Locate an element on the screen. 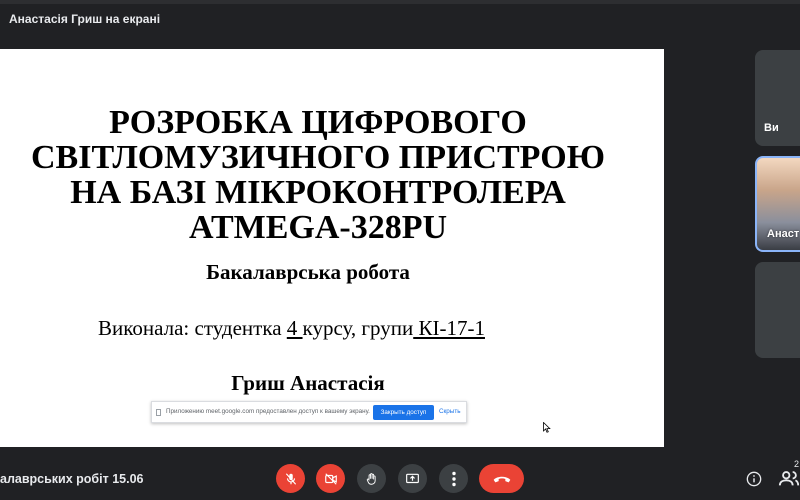  more-options-button is located at coordinates (453, 478).